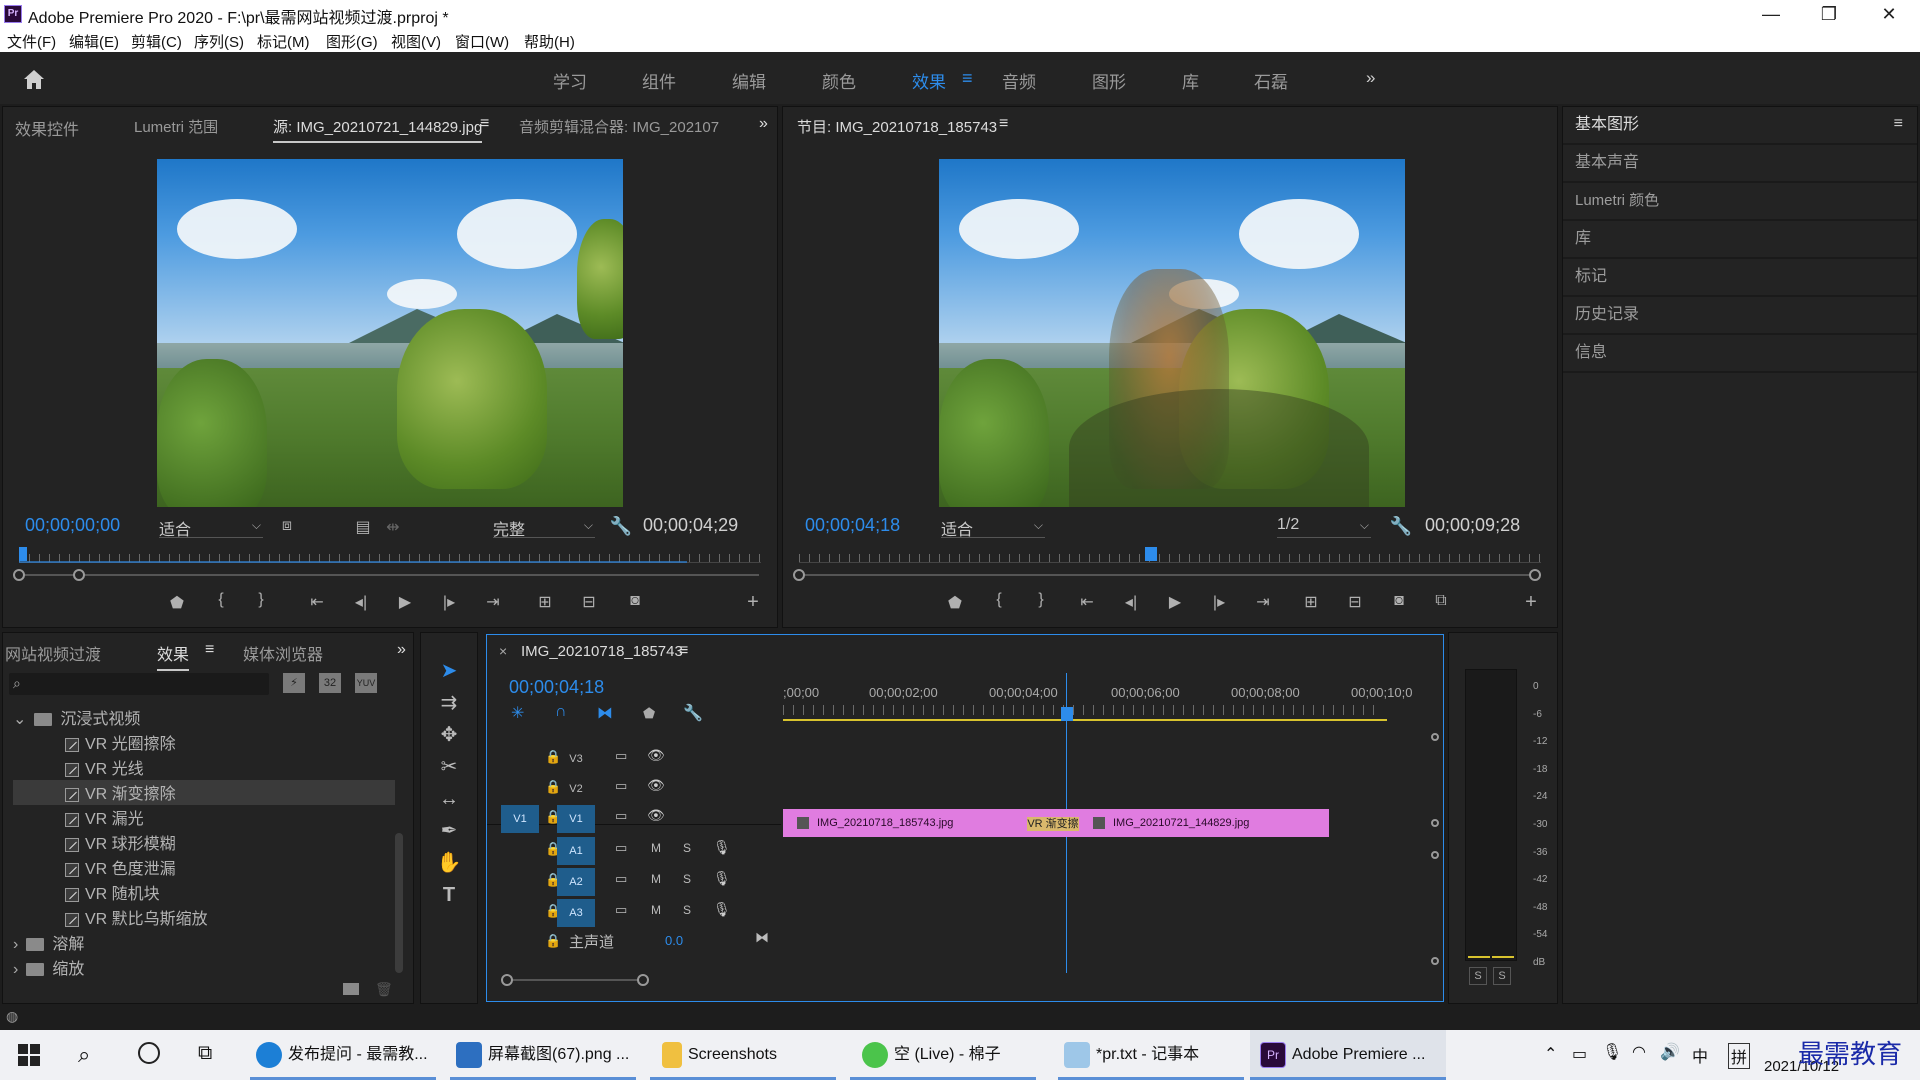 This screenshot has height=1080, width=1920. I want to click on timeline-zoom-bar, so click(575, 980).